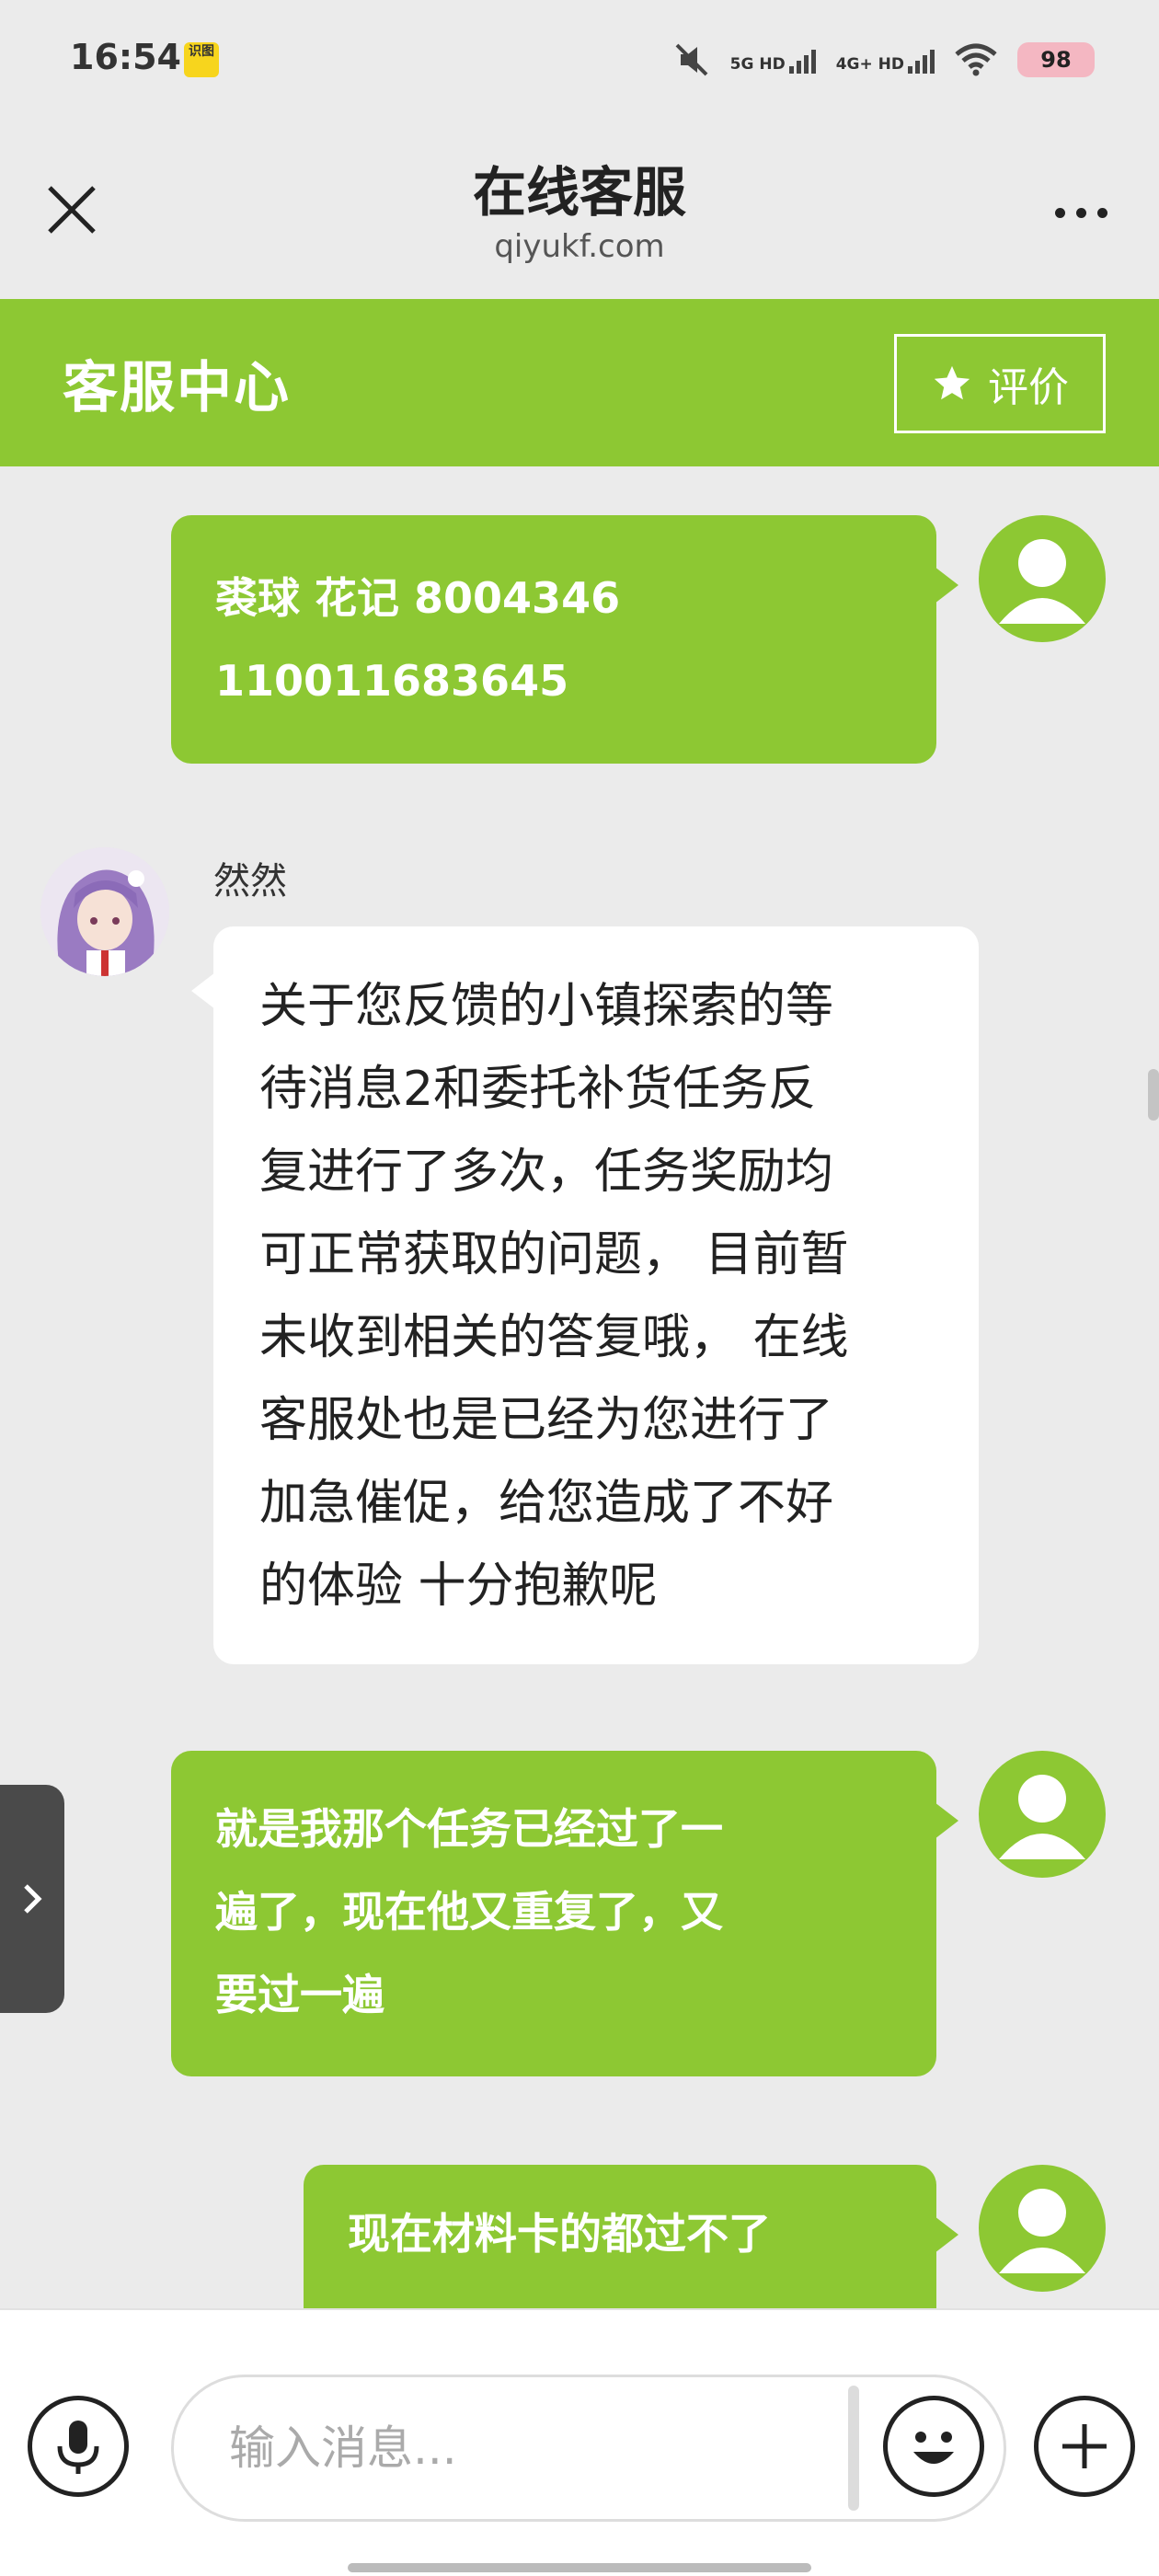 The height and width of the screenshot is (2576, 1159). What do you see at coordinates (125, 57) in the screenshot?
I see `status-time: 16:54` at bounding box center [125, 57].